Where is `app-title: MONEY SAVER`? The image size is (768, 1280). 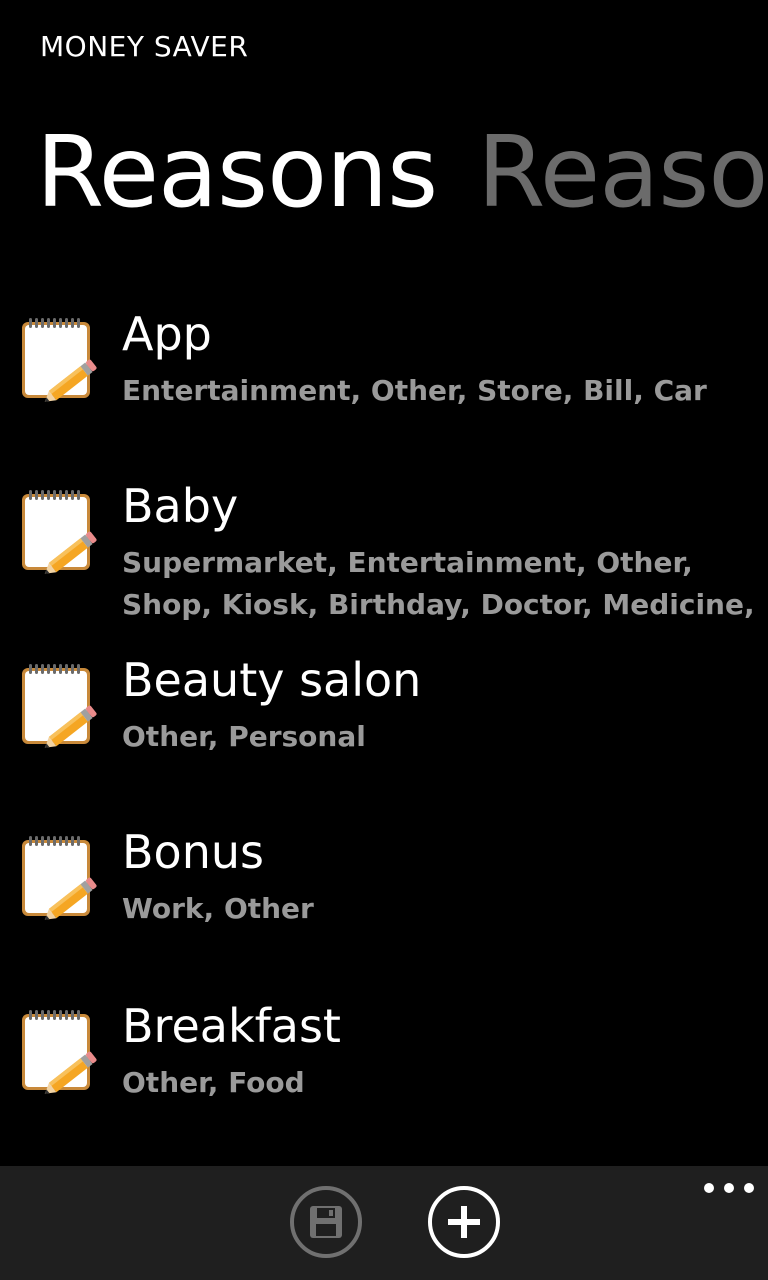 app-title: MONEY SAVER is located at coordinates (144, 46).